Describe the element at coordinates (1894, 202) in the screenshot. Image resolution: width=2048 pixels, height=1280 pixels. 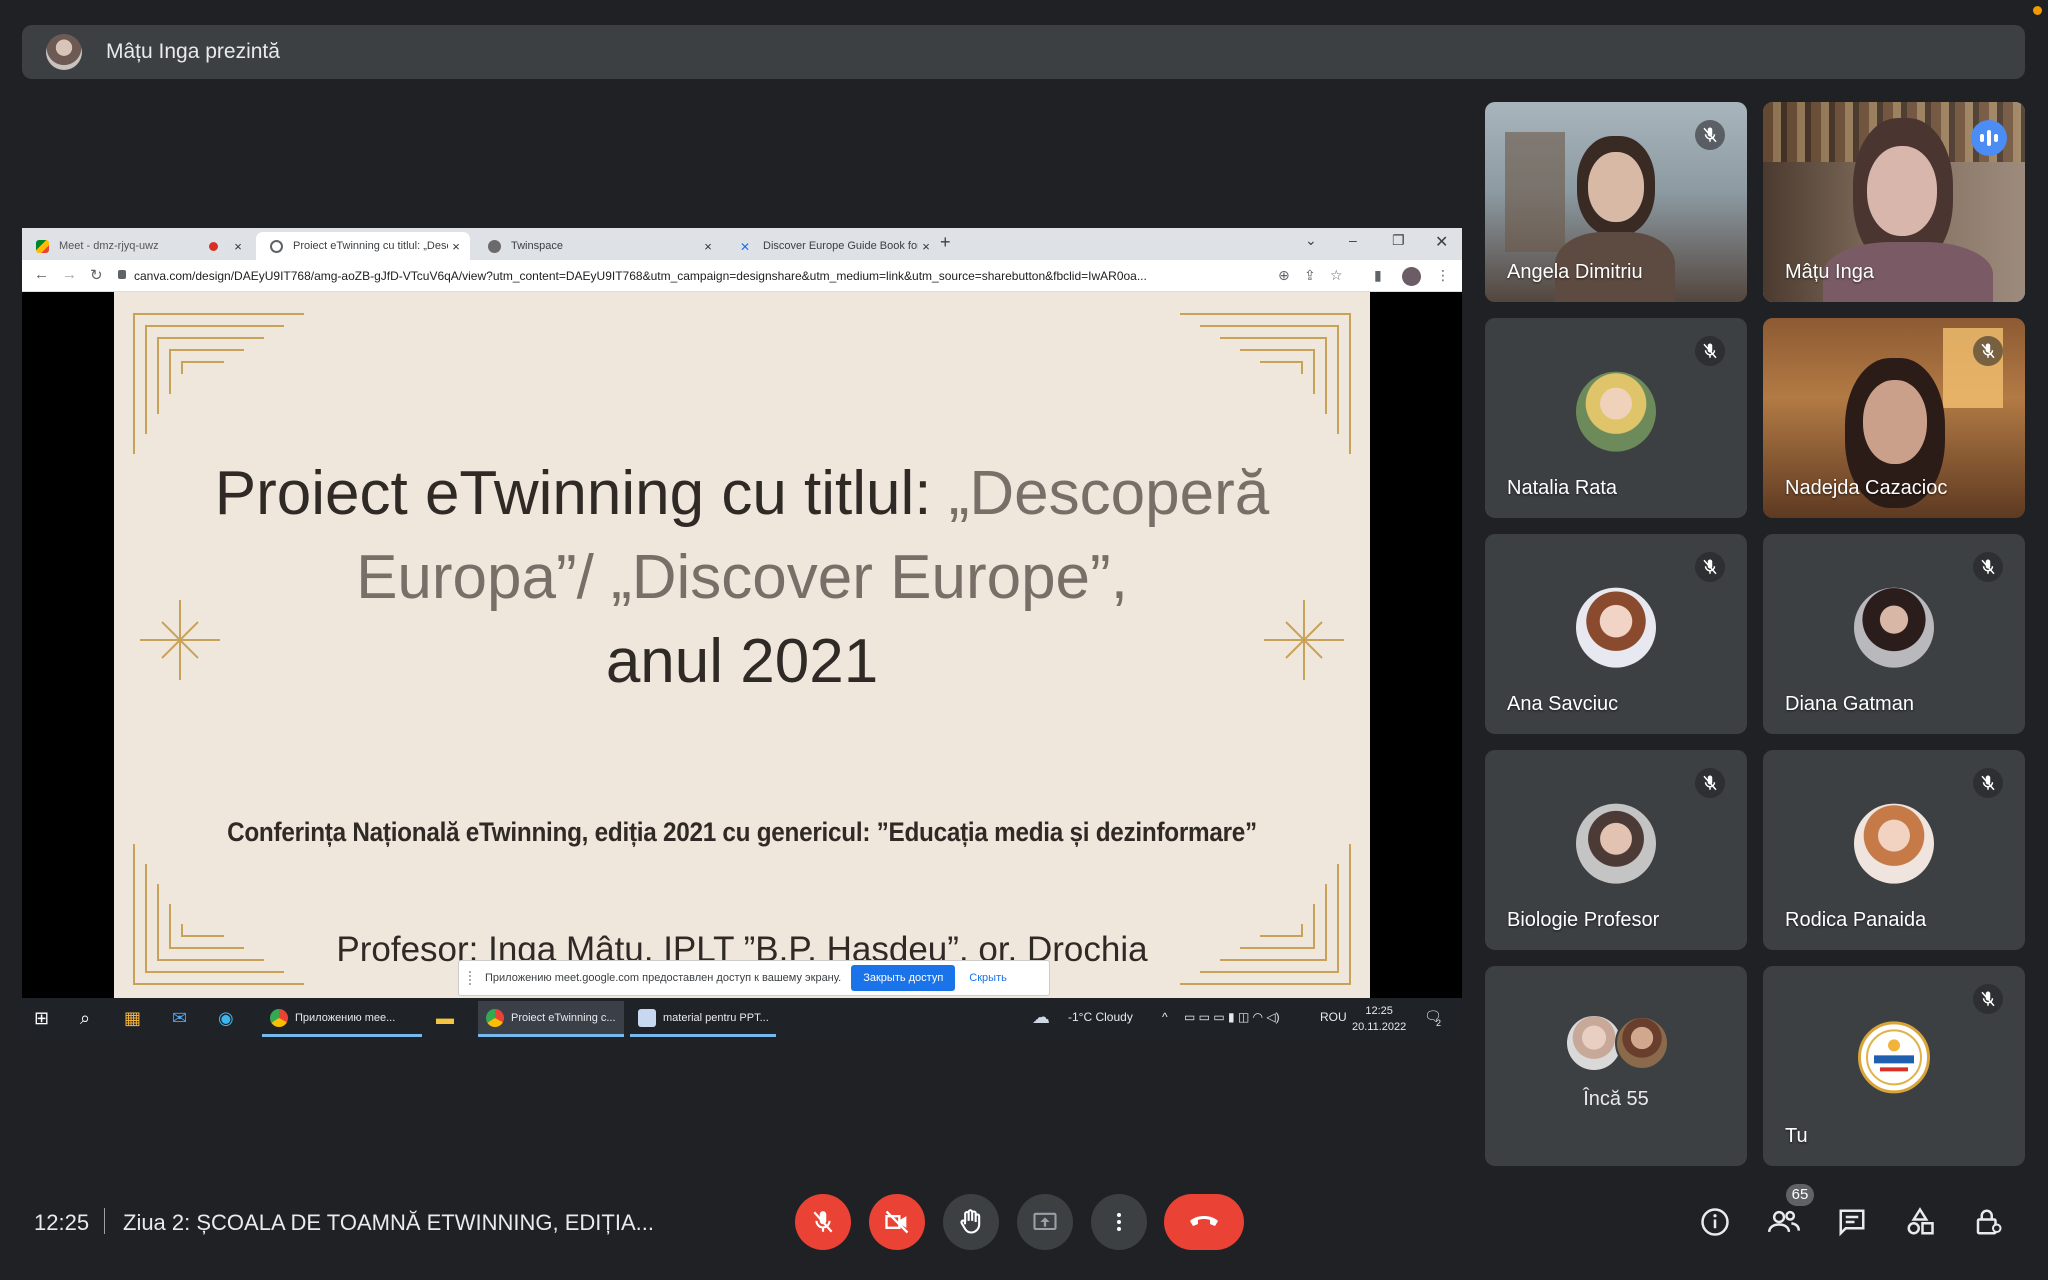
I see `participant-tile-speaking: Mâțu Inga` at that location.